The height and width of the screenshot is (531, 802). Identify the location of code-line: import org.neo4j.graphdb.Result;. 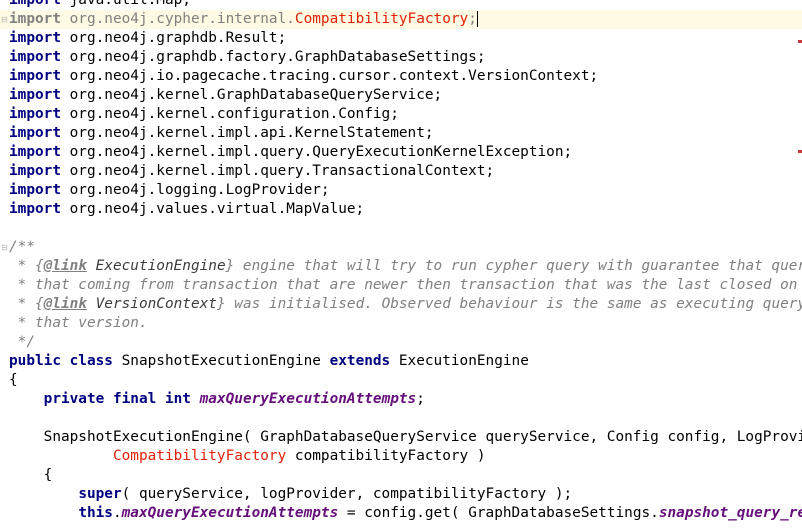
(147, 38).